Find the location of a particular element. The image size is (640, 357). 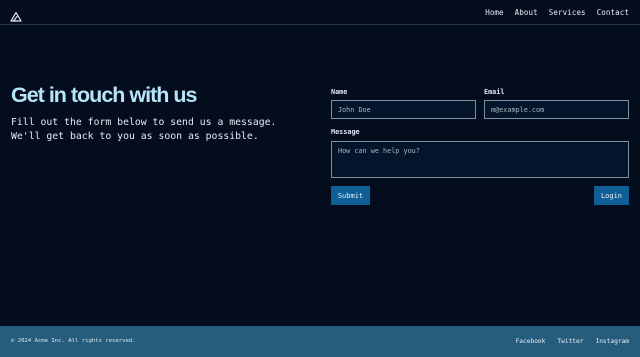

nav-about: About is located at coordinates (526, 12).